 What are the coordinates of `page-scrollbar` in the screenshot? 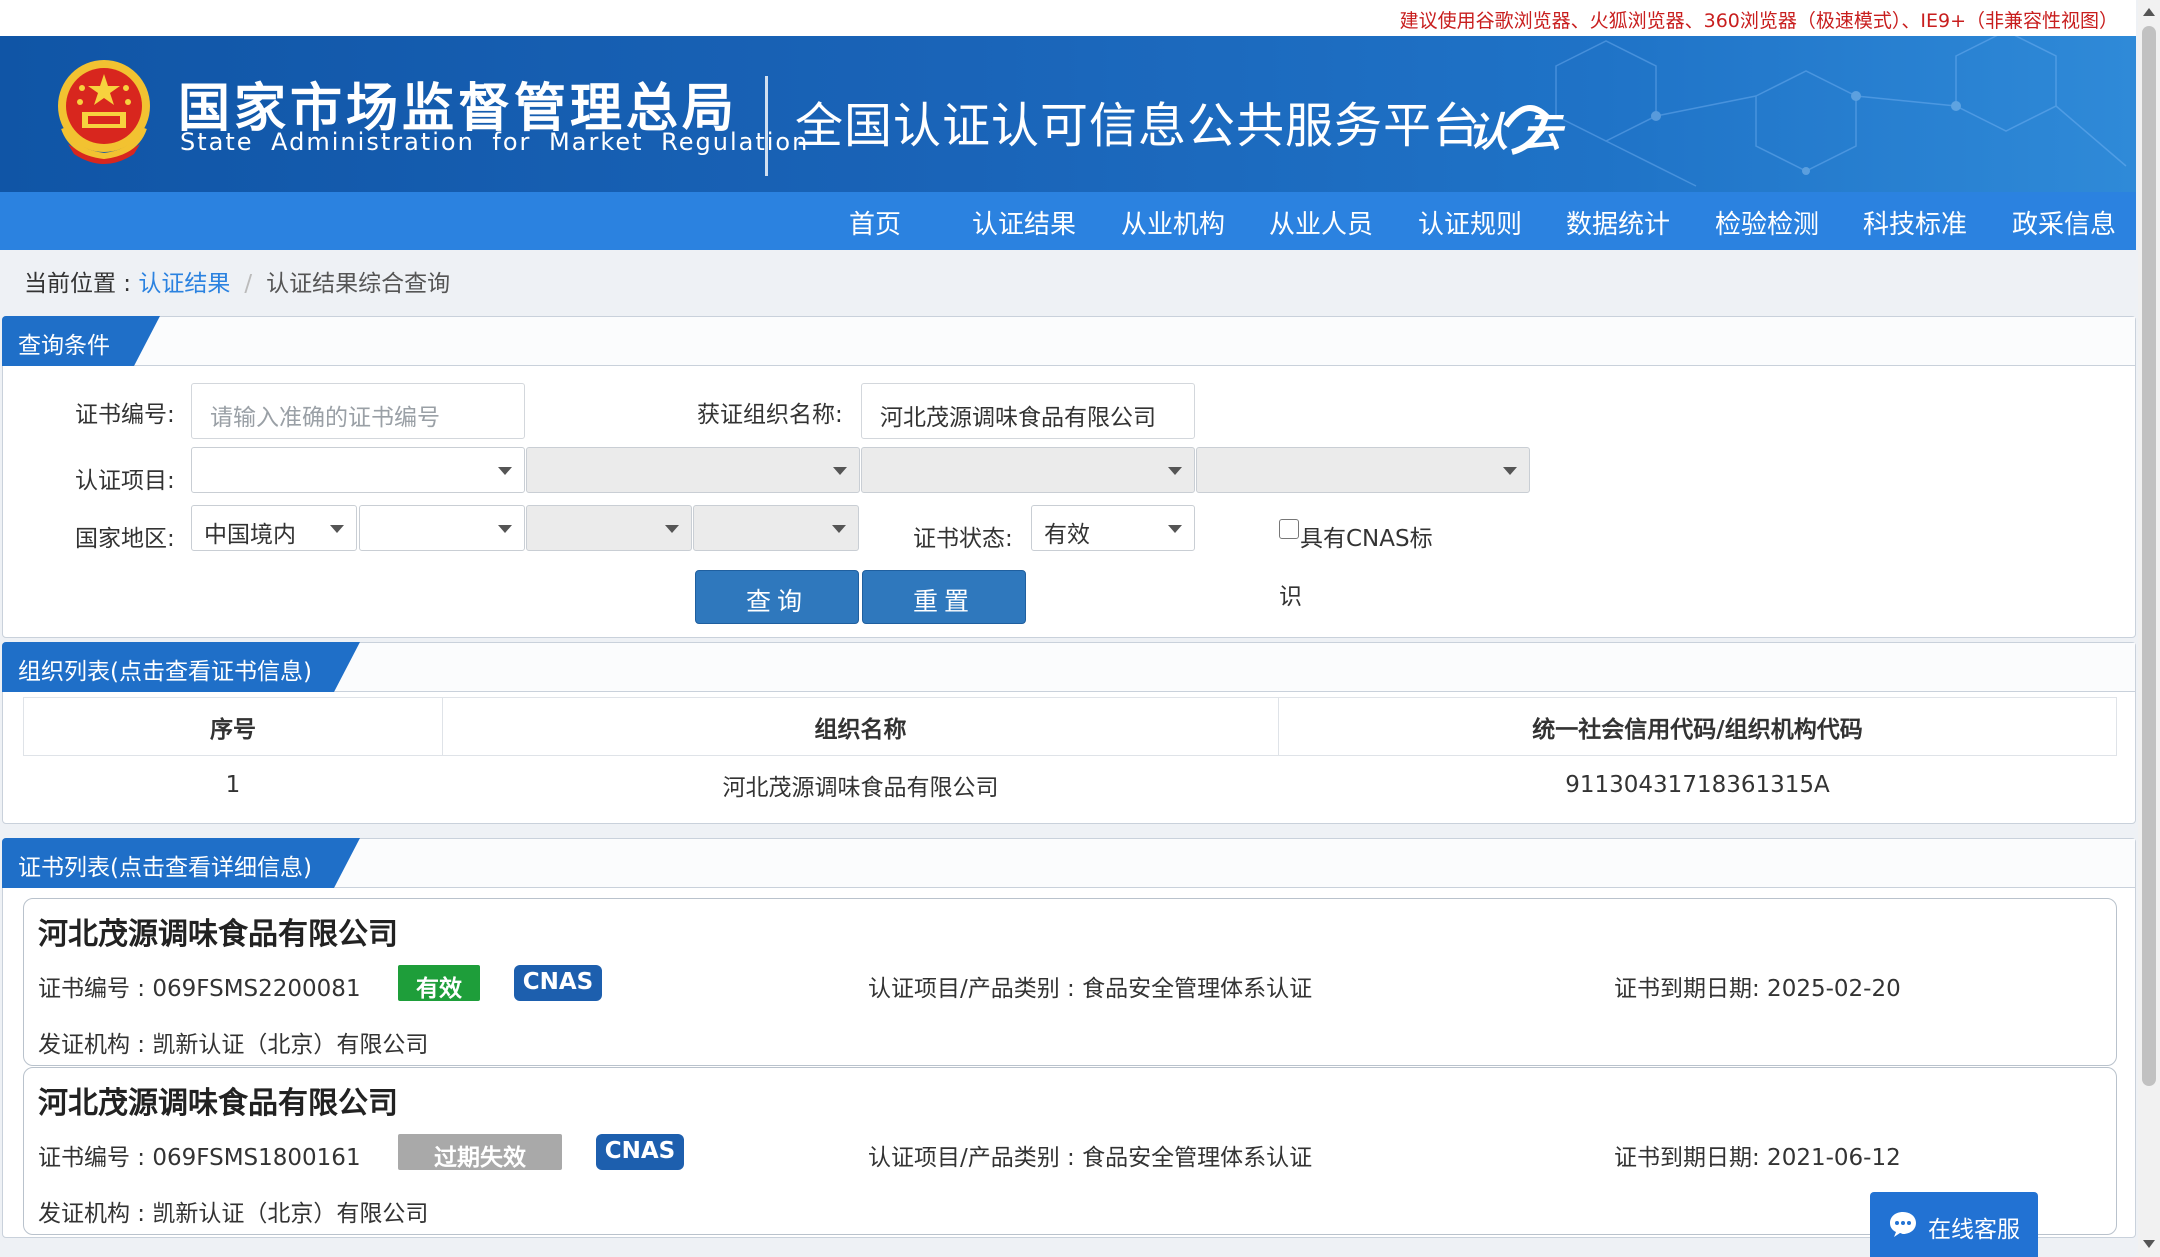 It's located at (2149, 628).